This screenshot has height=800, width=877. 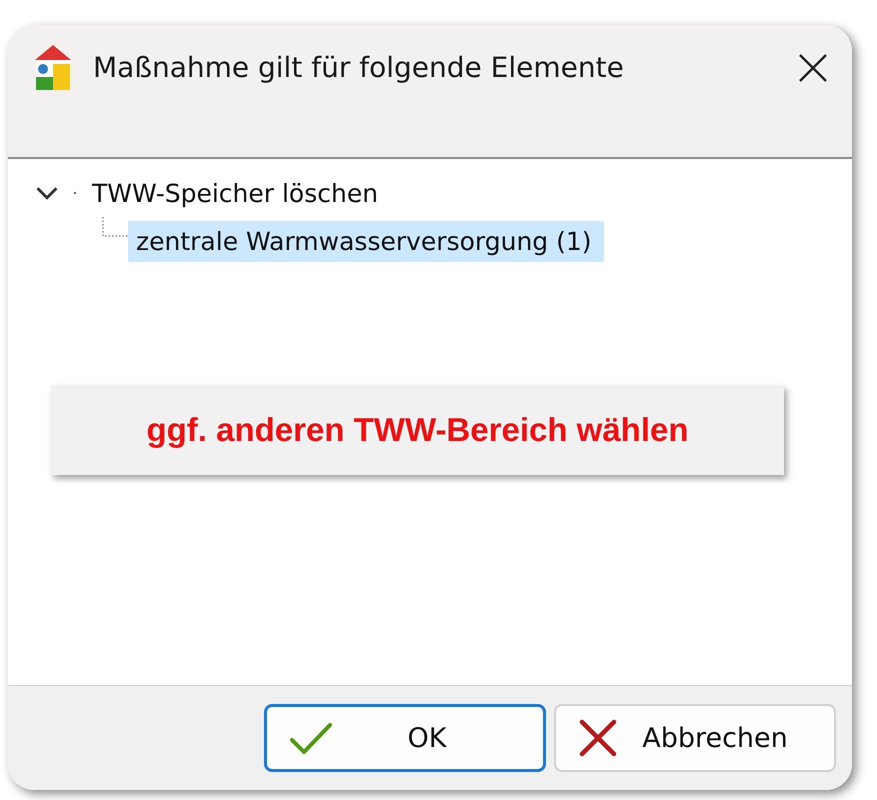 I want to click on tree-item: zentrale Warmwasserversorgung (1), so click(x=366, y=241).